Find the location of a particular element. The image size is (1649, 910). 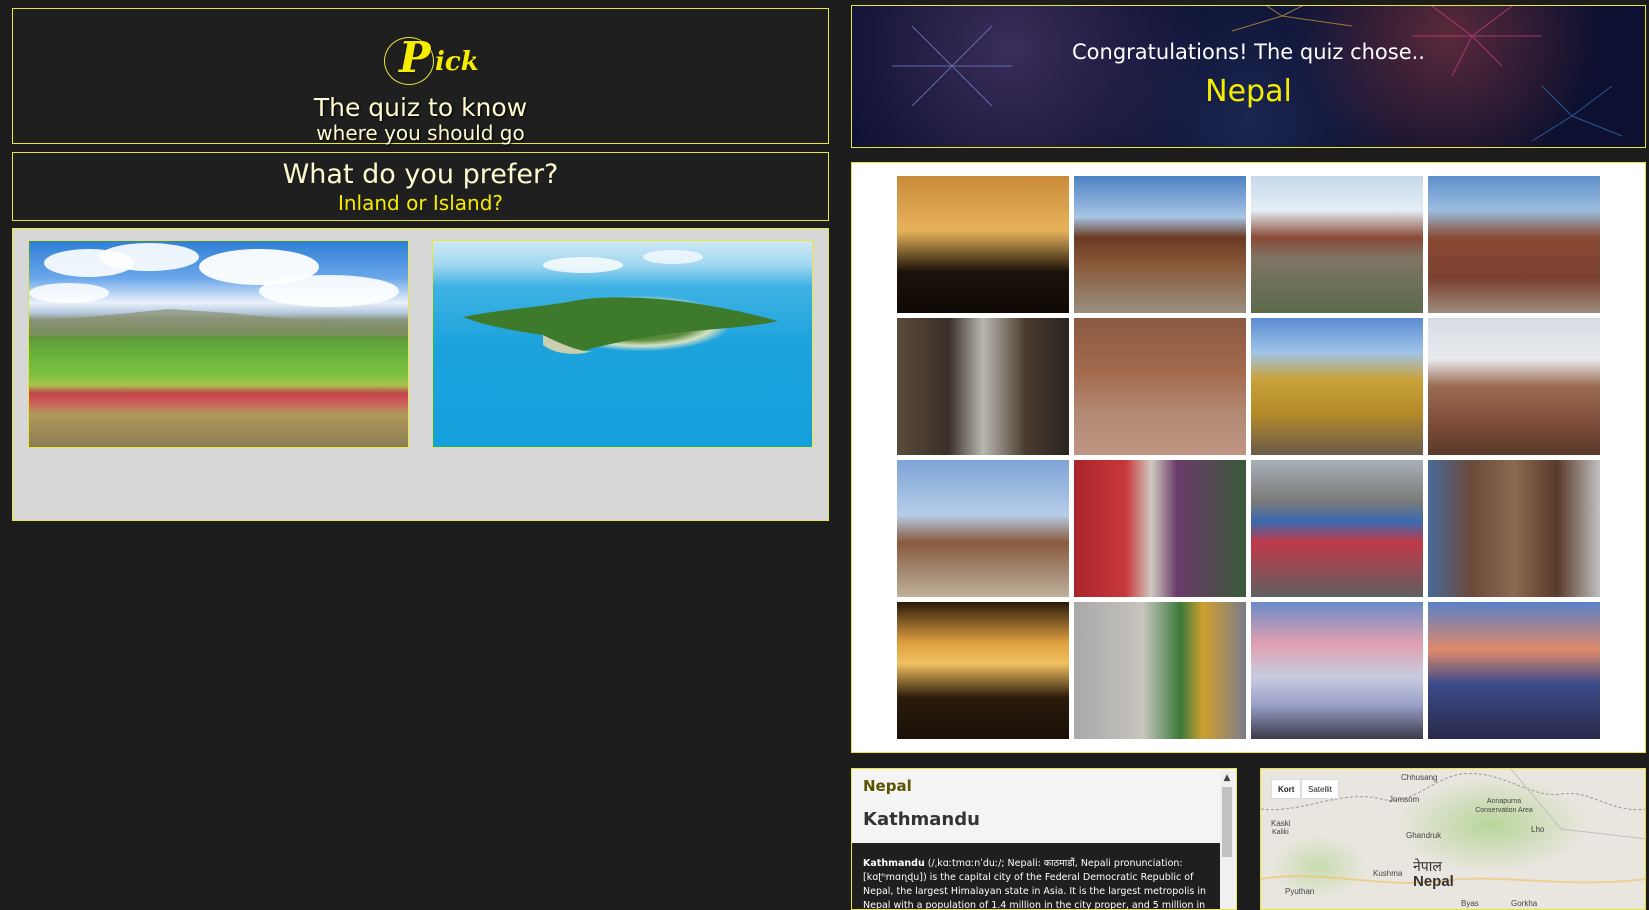

info-description-bold: Kathmandu is located at coordinates (894, 863).